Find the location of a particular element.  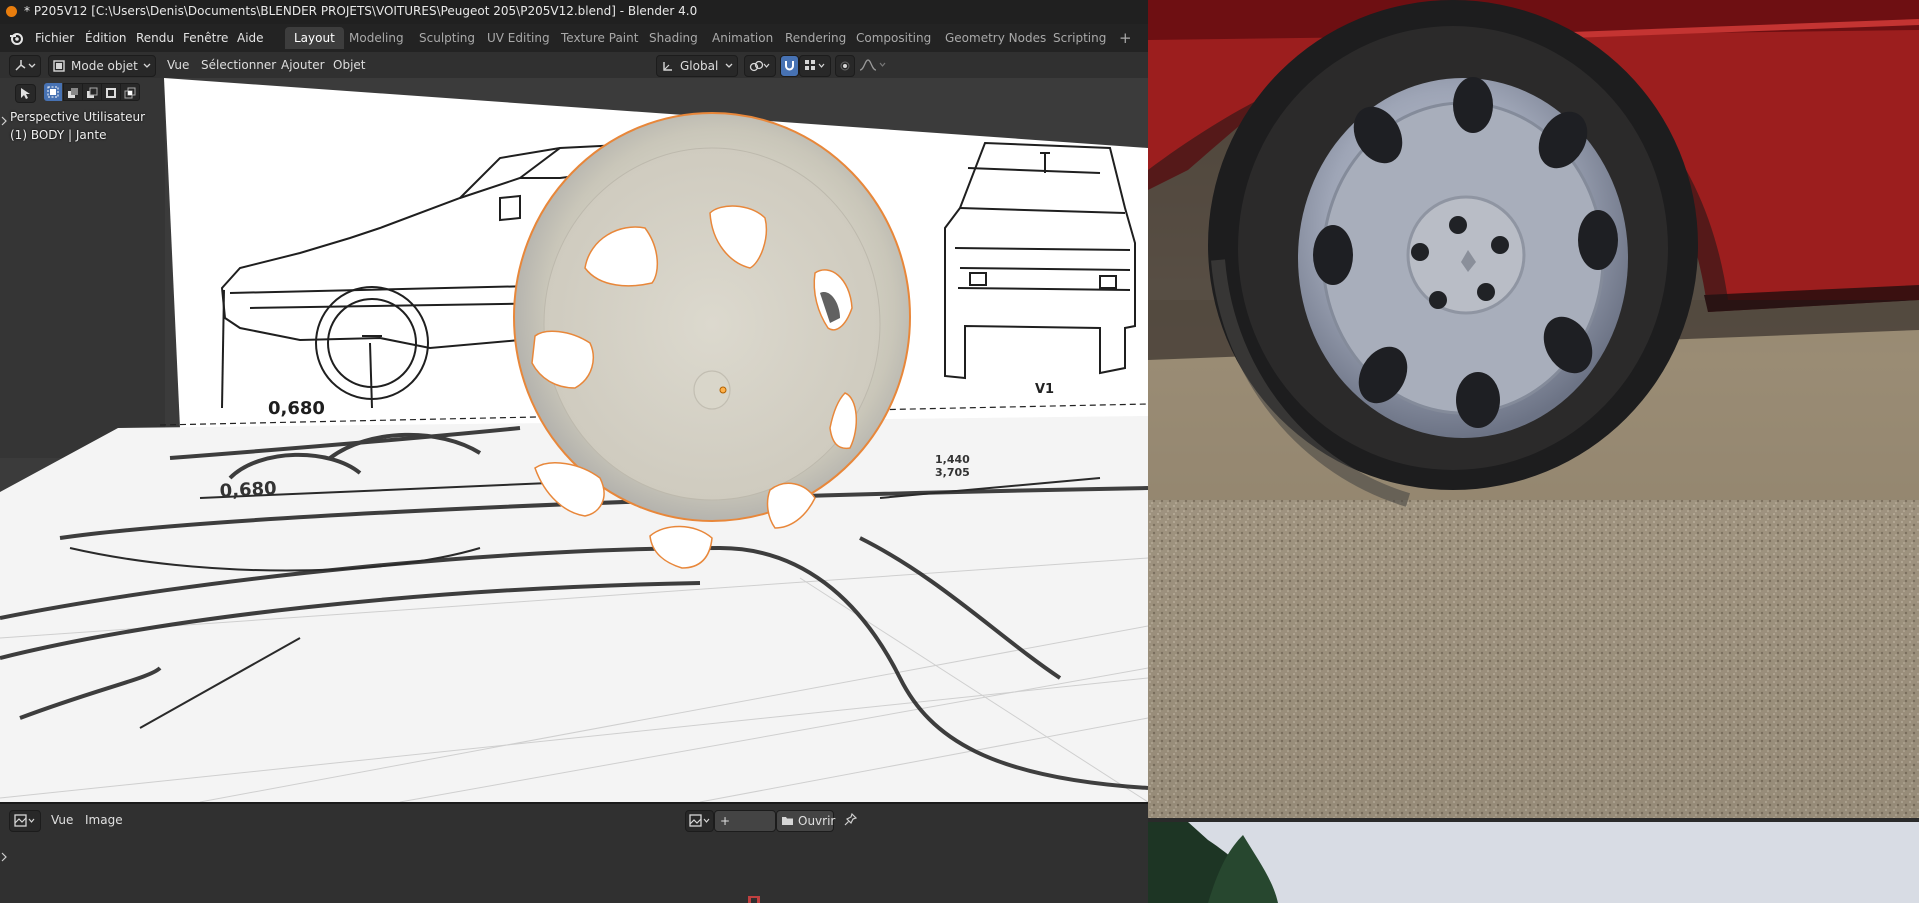

snap-grid-icon is located at coordinates (815, 65).